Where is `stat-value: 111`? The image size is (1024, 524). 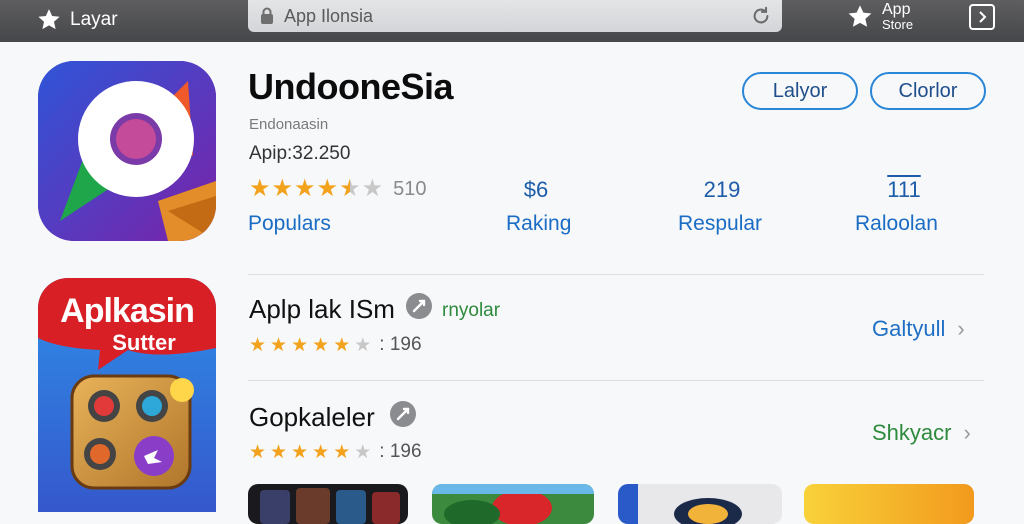
stat-value: 111 is located at coordinates (904, 189).